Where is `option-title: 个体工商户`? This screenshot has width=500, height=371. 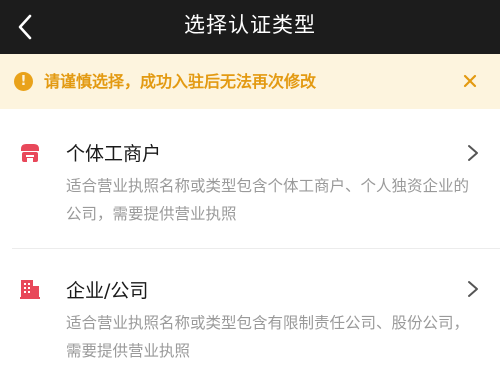 option-title: 个体工商户 is located at coordinates (114, 154).